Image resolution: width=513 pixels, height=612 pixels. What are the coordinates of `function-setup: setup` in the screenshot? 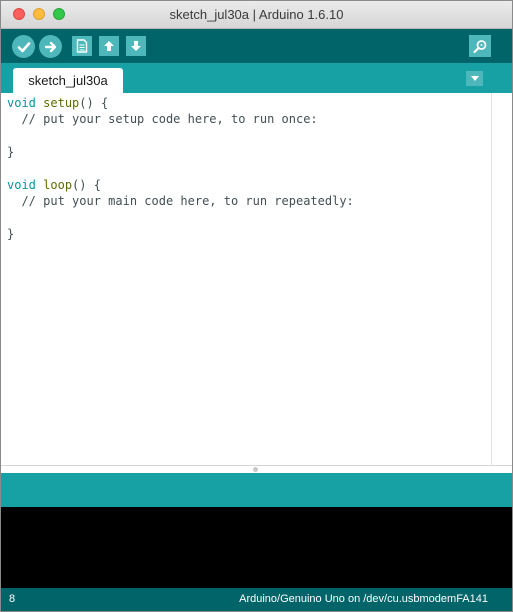 It's located at (61, 103).